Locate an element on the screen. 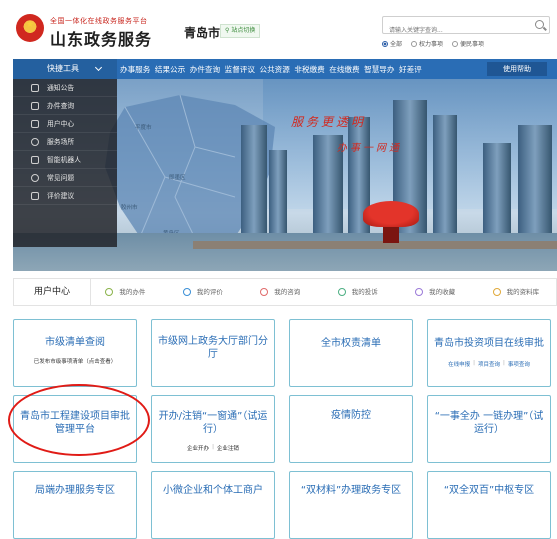 This screenshot has width=557, height=539. quick-menu-item-query: 办件查询 is located at coordinates (65, 106).